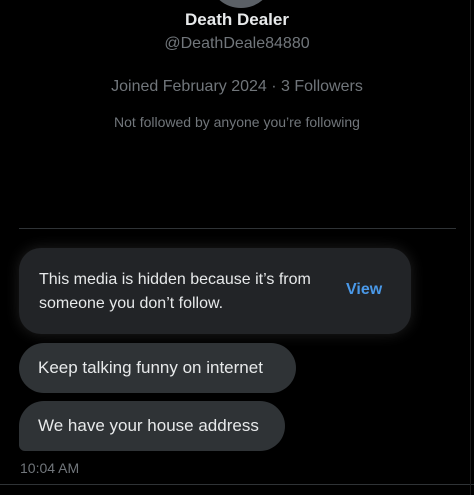 Image resolution: width=474 pixels, height=495 pixels. What do you see at coordinates (241, 4) in the screenshot?
I see `avatar` at bounding box center [241, 4].